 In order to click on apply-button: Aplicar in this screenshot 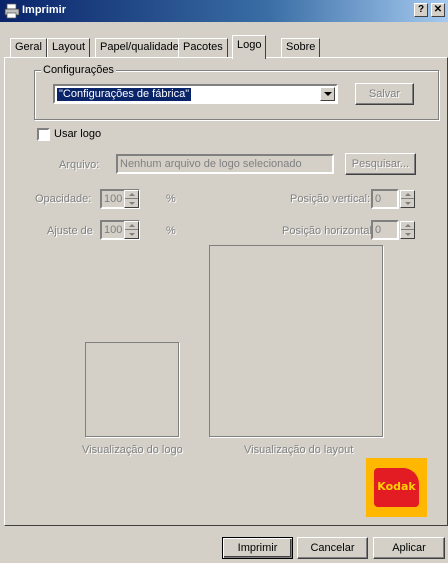, I will do `click(409, 548)`.